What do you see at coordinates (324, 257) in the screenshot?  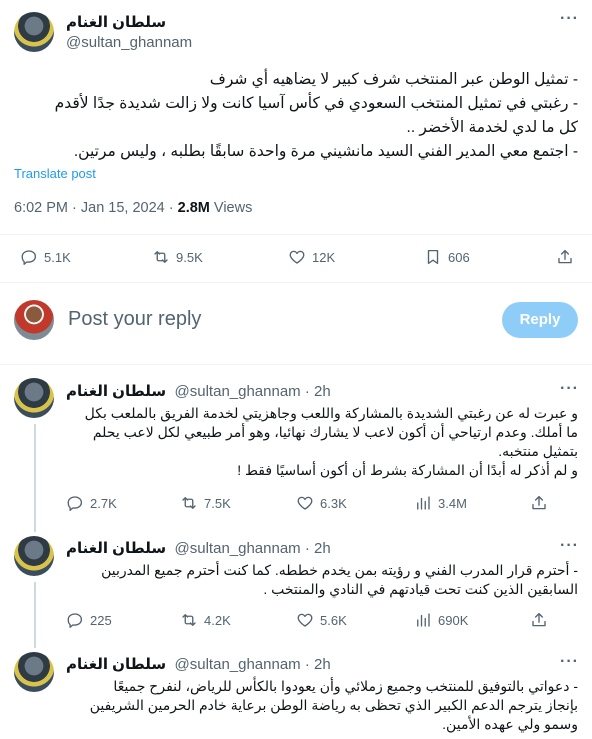 I see `like-count: 12K` at bounding box center [324, 257].